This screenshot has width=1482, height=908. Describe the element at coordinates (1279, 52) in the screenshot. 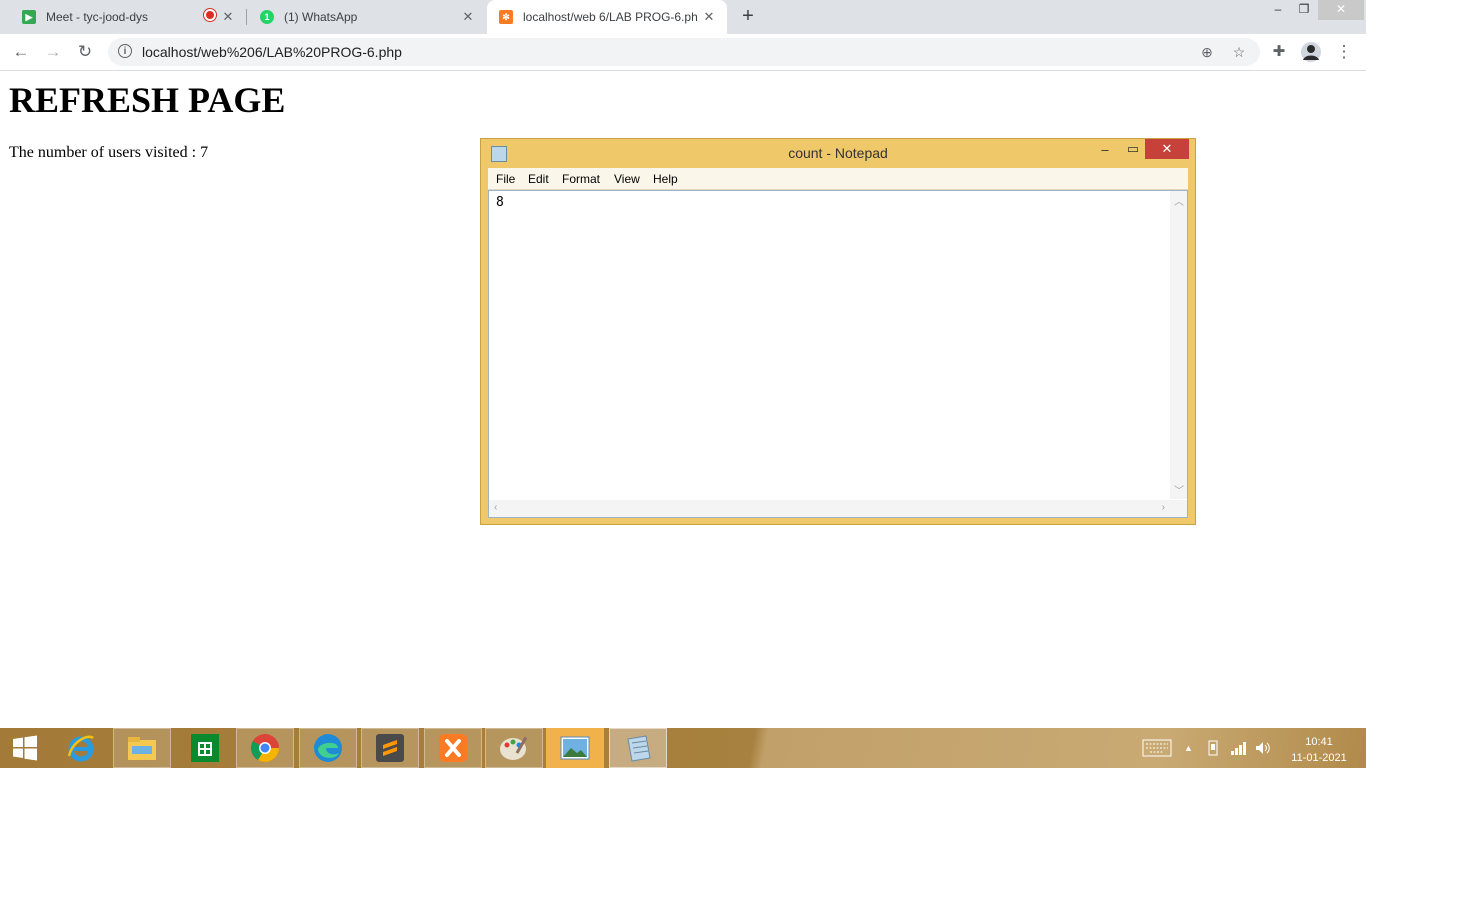

I see `extensions-icon: ✚` at that location.